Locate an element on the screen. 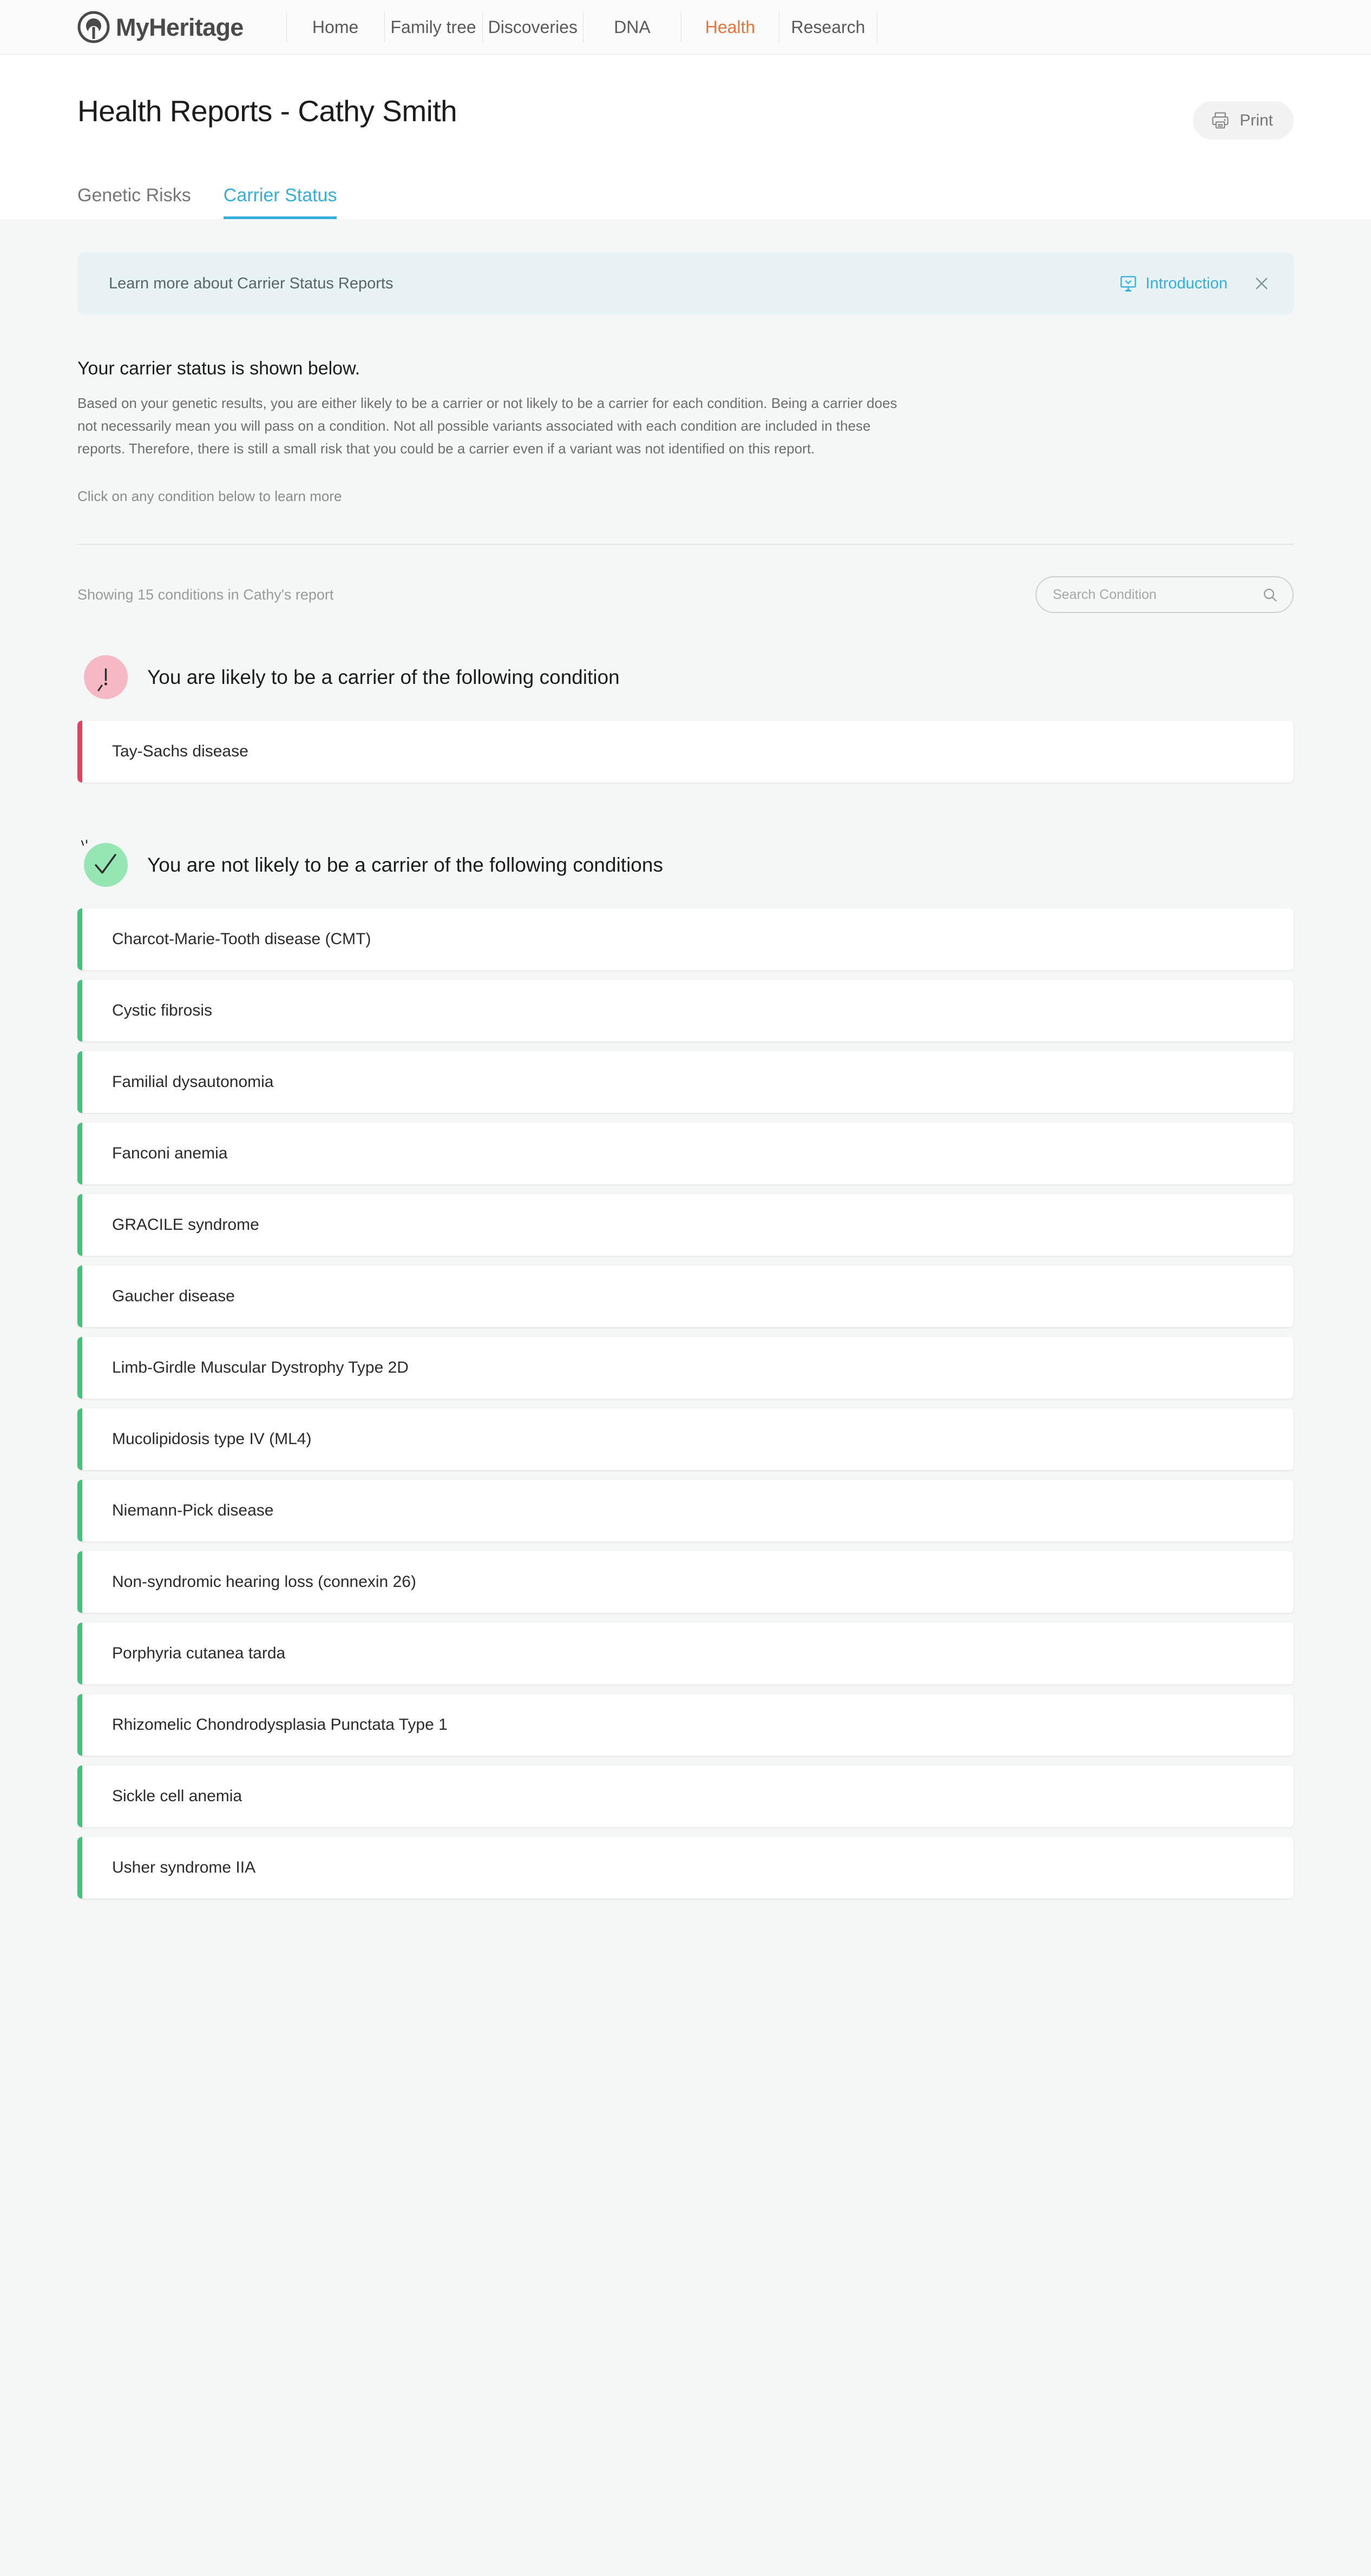 The width and height of the screenshot is (1371, 2576). printer-icon is located at coordinates (1220, 120).